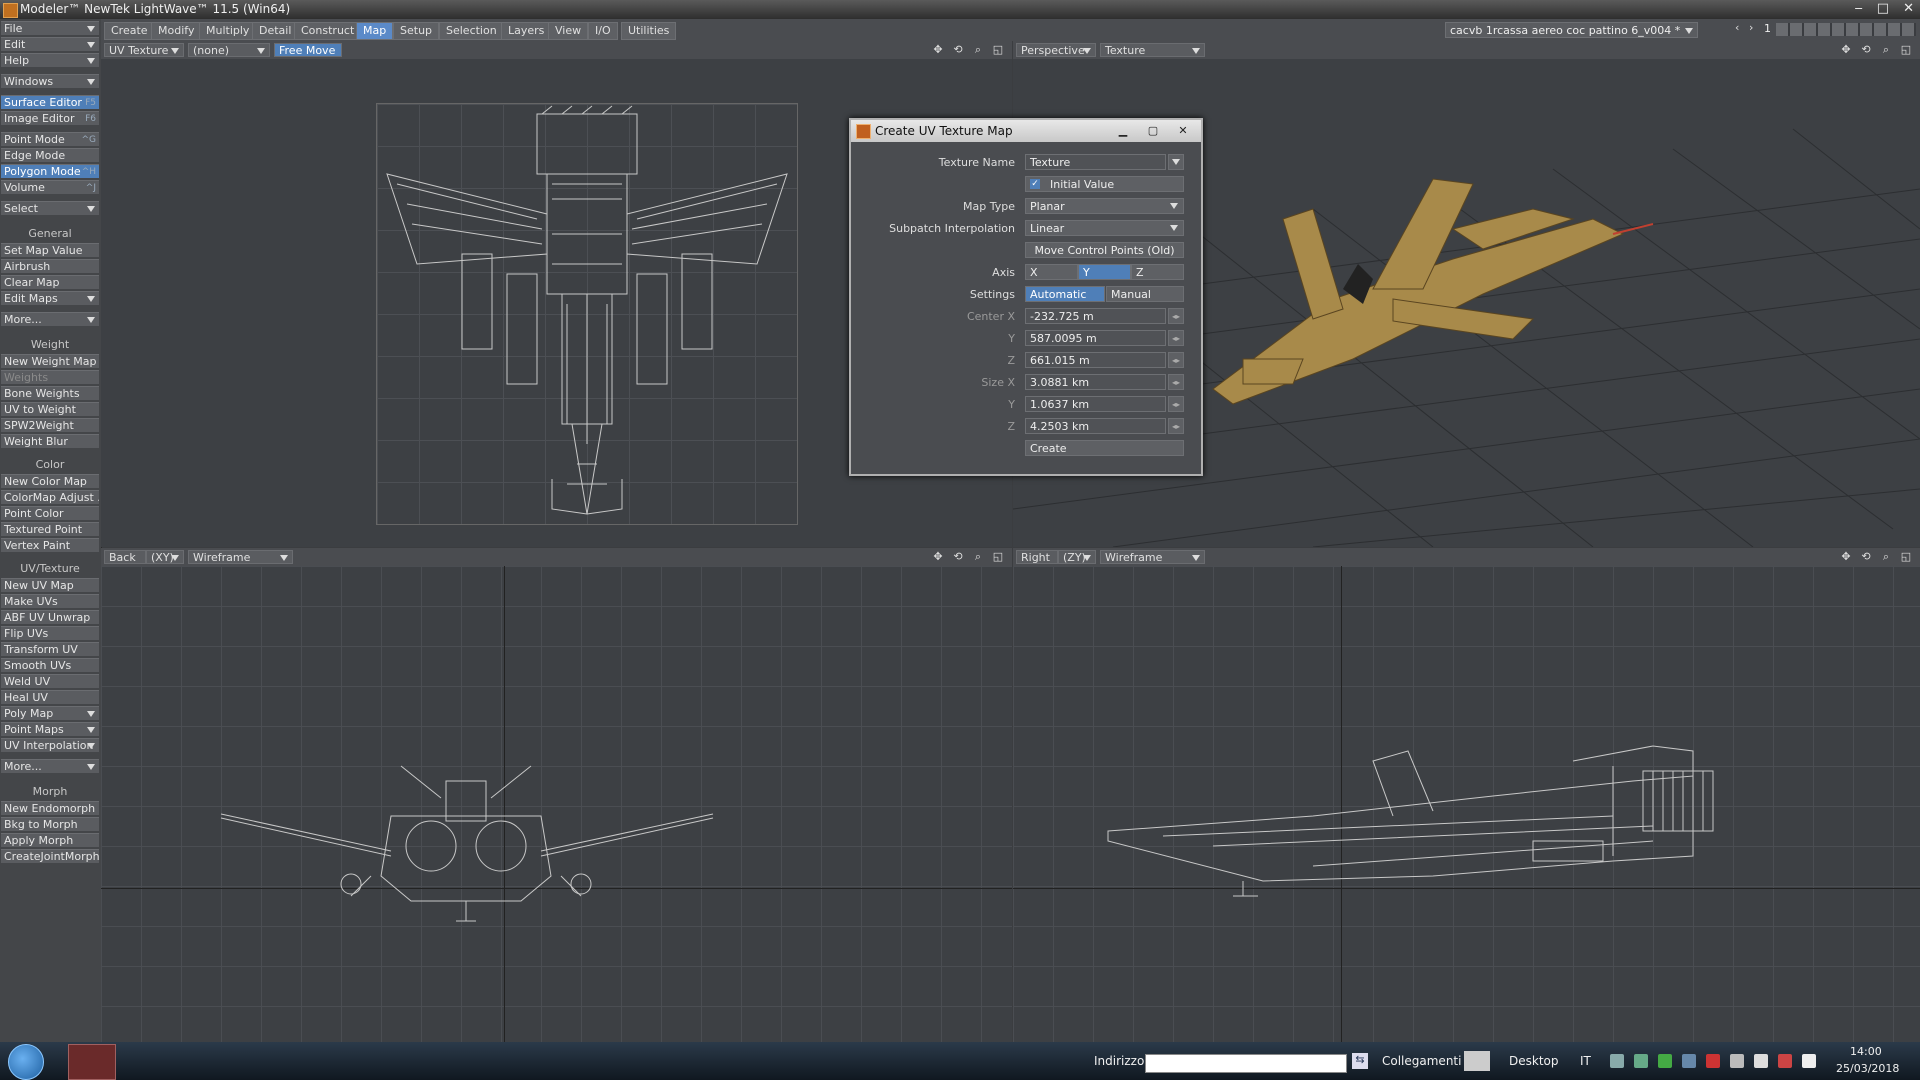  I want to click on layer-slots, so click(1846, 29).